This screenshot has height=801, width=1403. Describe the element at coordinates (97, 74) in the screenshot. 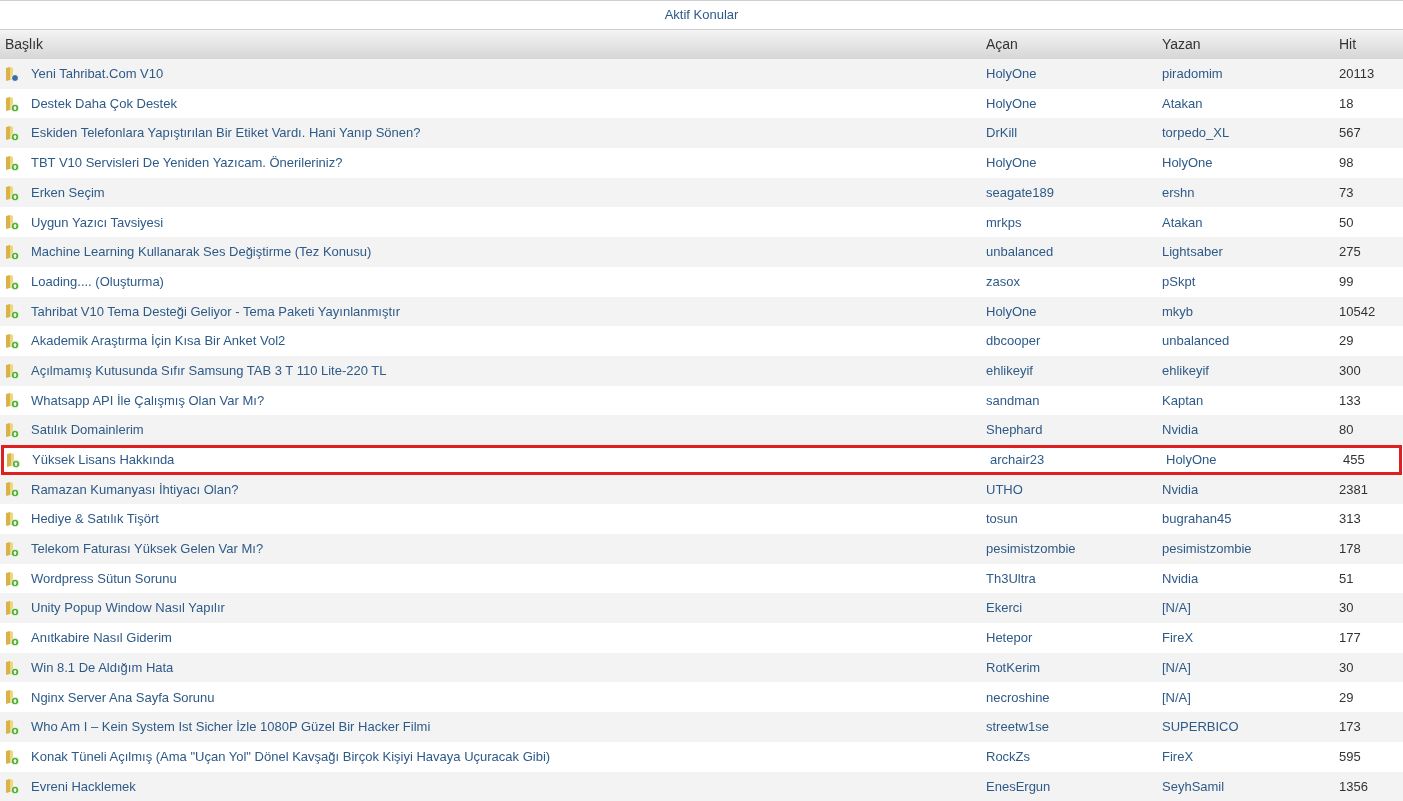

I see `topic-link: Yeni Tahribat.Com V10` at that location.